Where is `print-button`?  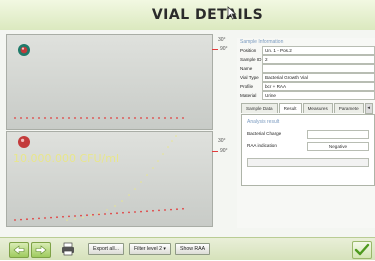 print-button is located at coordinates (68, 249).